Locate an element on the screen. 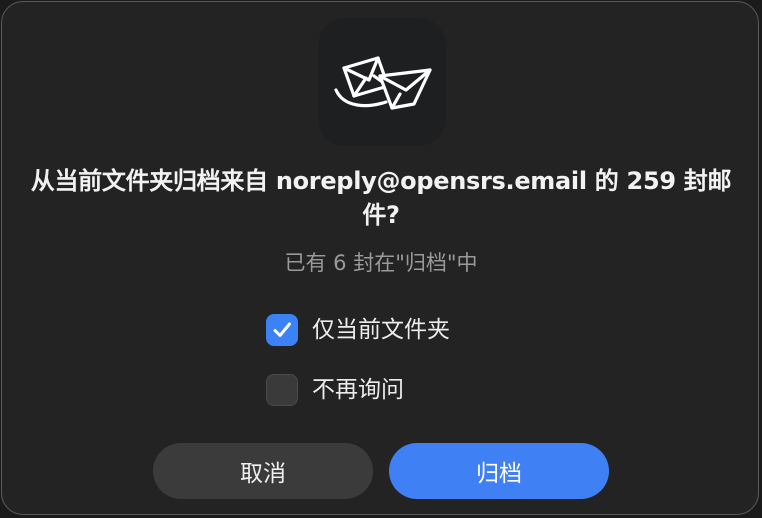  archive-button: 归档 is located at coordinates (499, 471).